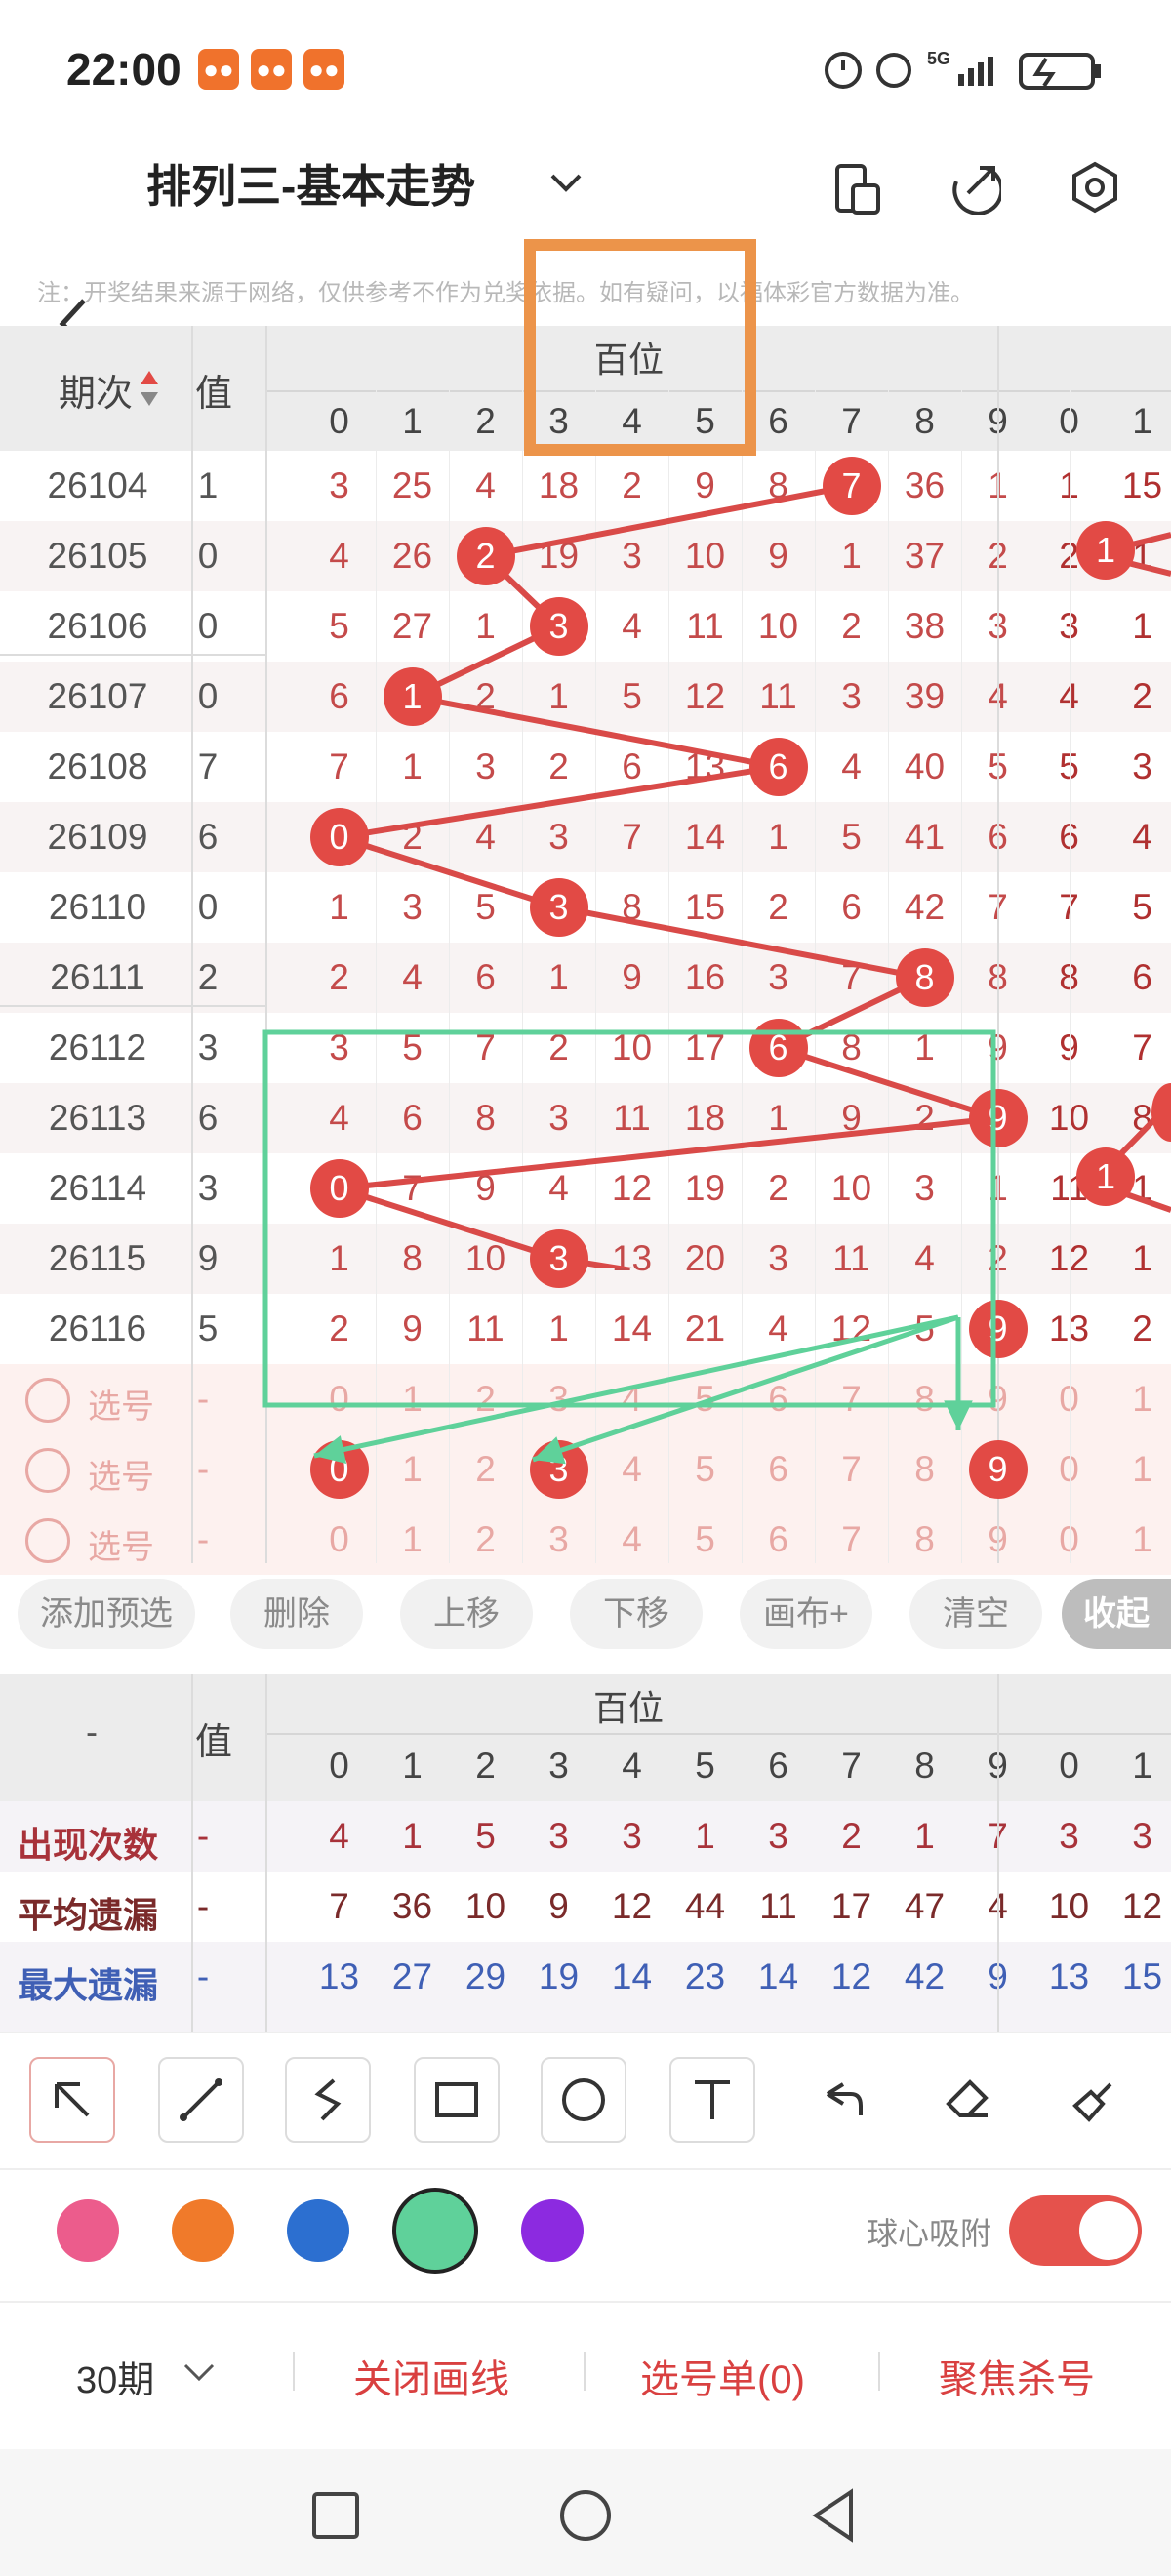 This screenshot has width=1171, height=2576. Describe the element at coordinates (466, 1614) in the screenshot. I see `action-button: 上移` at that location.